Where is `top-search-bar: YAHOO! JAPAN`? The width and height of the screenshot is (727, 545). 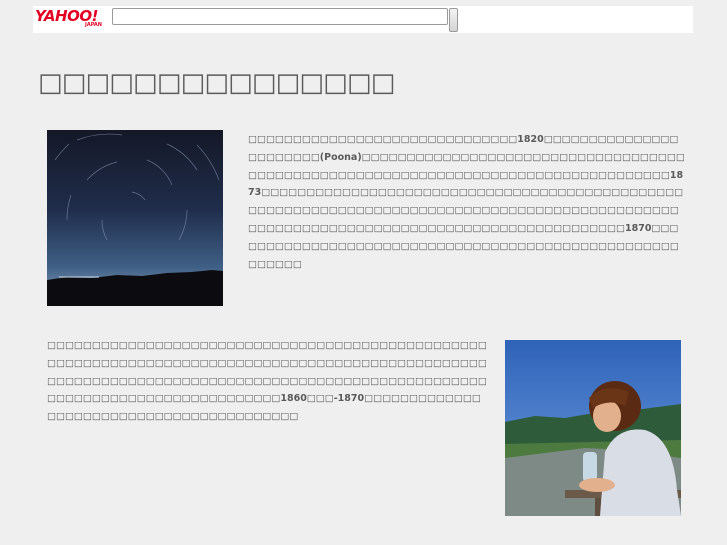 top-search-bar: YAHOO! JAPAN is located at coordinates (363, 19).